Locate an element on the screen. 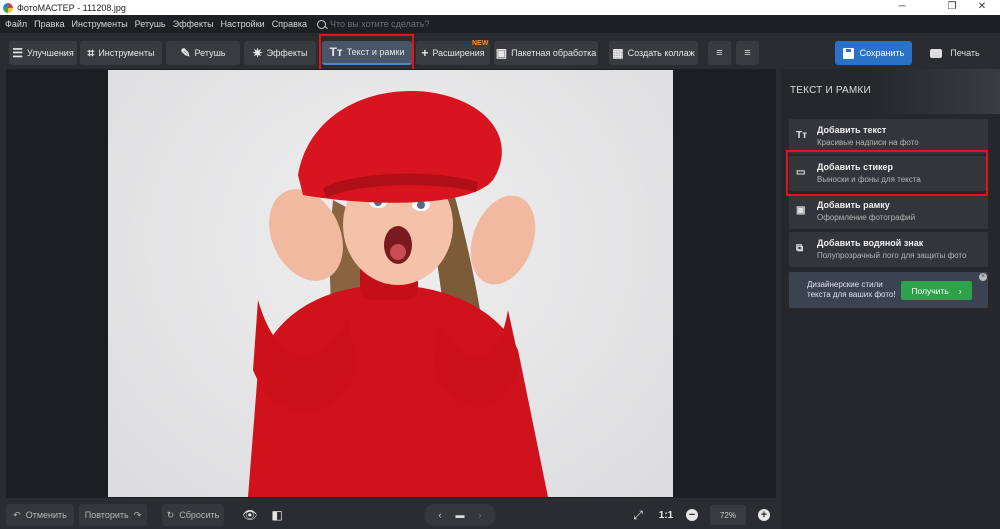  sliders-download-icon: ≡ is located at coordinates (747, 53).